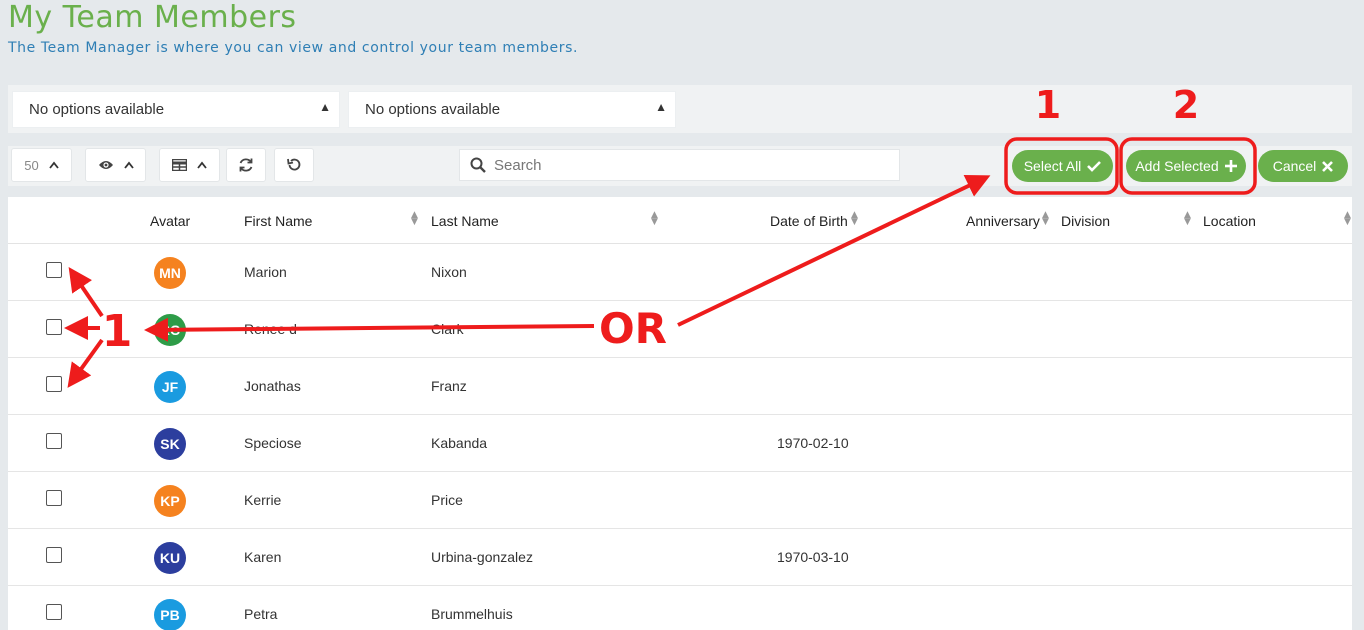 The height and width of the screenshot is (630, 1364). Describe the element at coordinates (1328, 166) in the screenshot. I see `close-icon` at that location.